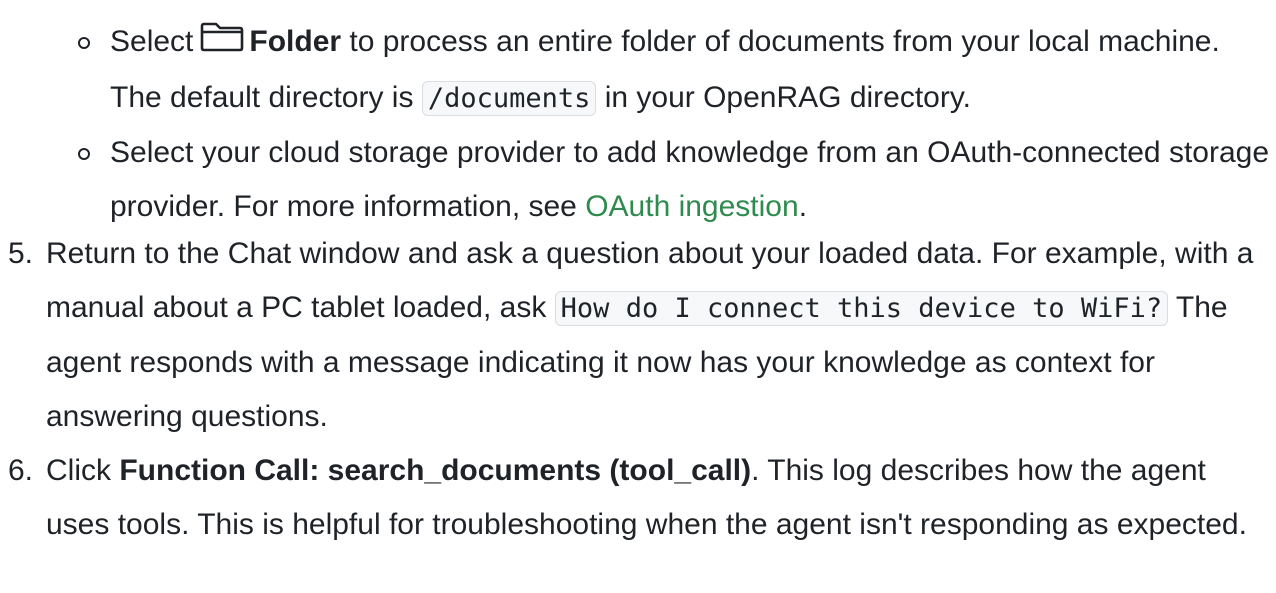 The width and height of the screenshot is (1276, 593). What do you see at coordinates (152, 41) in the screenshot?
I see `select-text: Select` at bounding box center [152, 41].